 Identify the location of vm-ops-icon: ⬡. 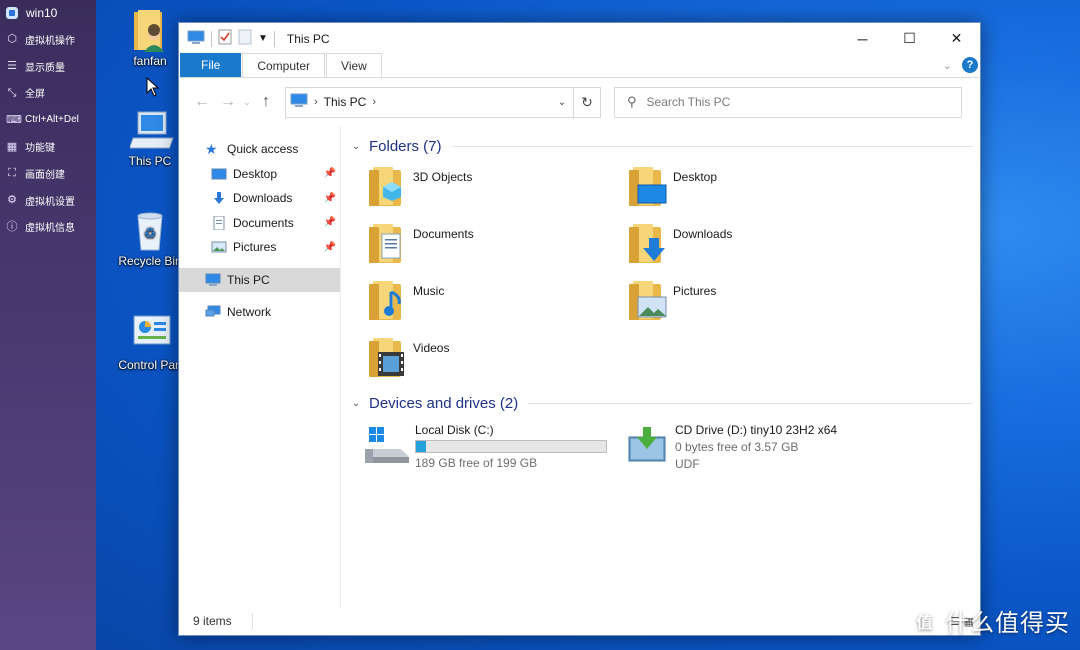
(12, 39).